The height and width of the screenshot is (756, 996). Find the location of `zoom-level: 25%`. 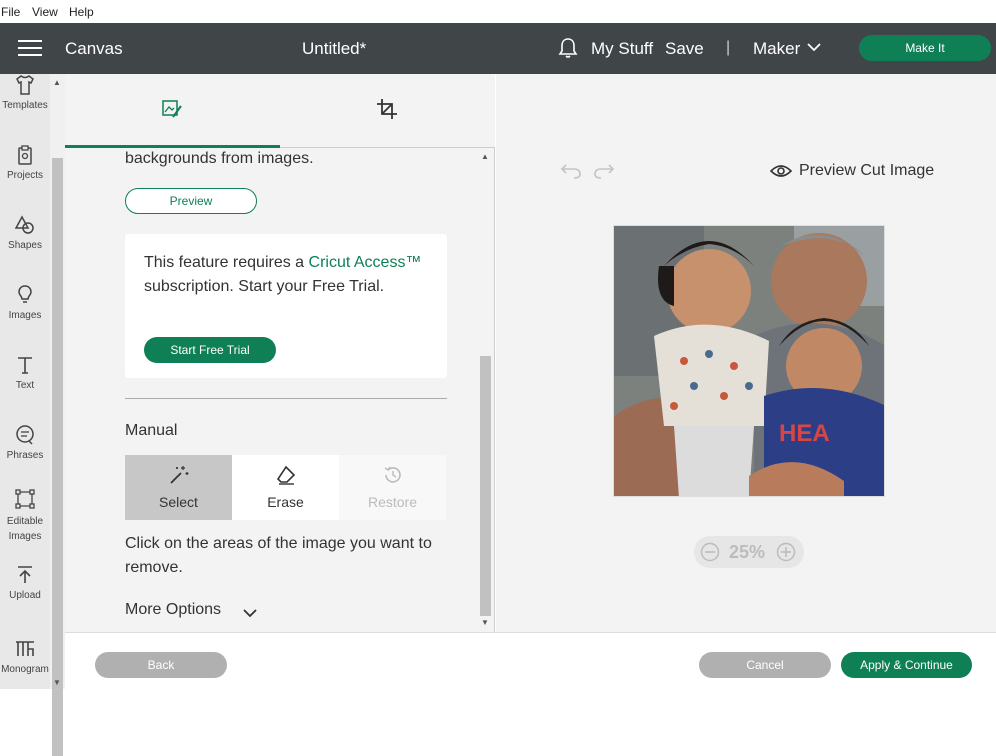

zoom-level: 25% is located at coordinates (747, 552).